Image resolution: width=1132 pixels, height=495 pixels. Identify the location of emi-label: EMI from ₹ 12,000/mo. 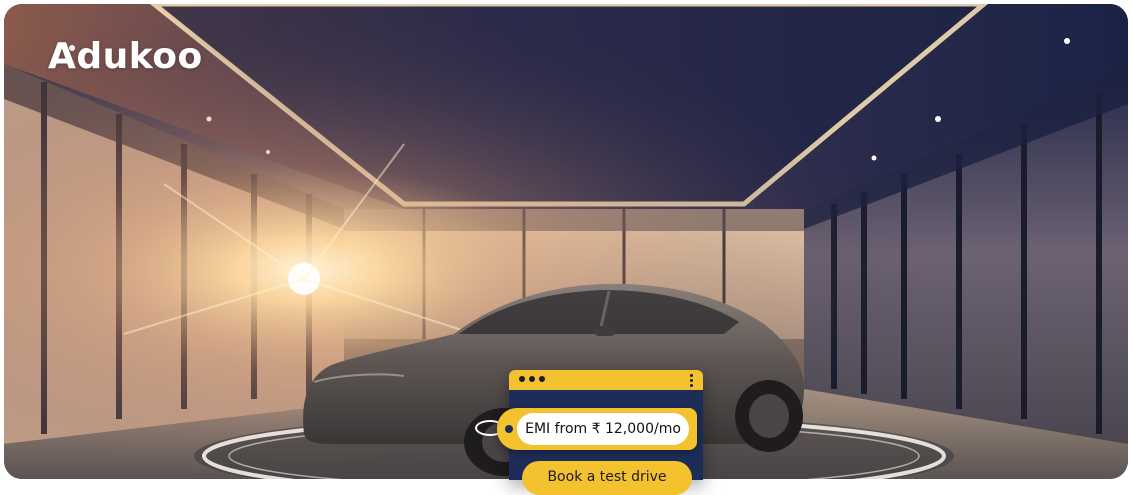
(603, 429).